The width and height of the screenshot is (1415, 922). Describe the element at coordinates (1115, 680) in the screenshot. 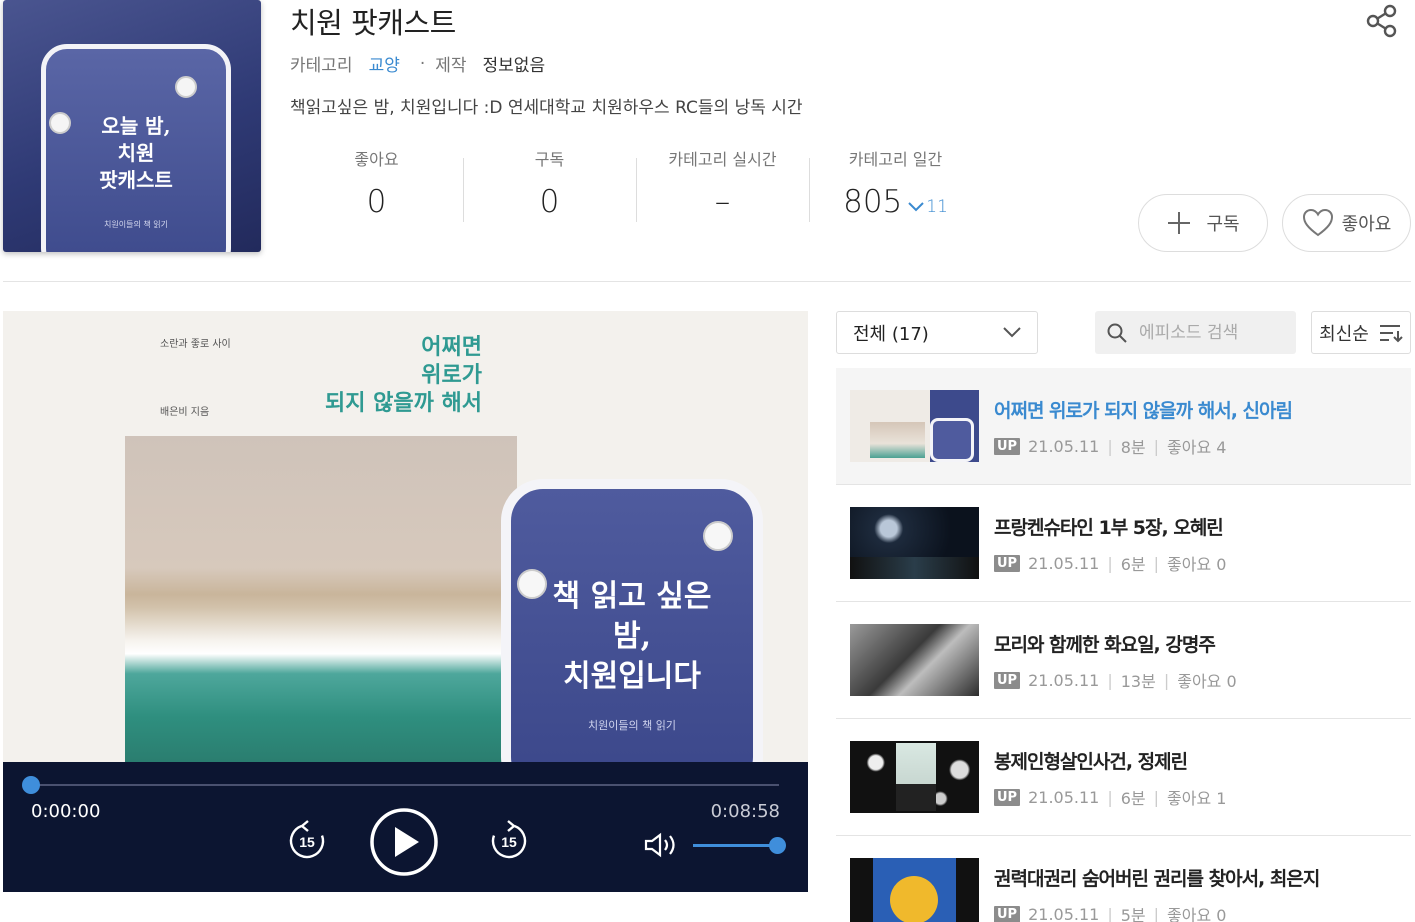

I see `episode-meta: UP 21.05.11 | 13분 | 좋아요 0` at that location.